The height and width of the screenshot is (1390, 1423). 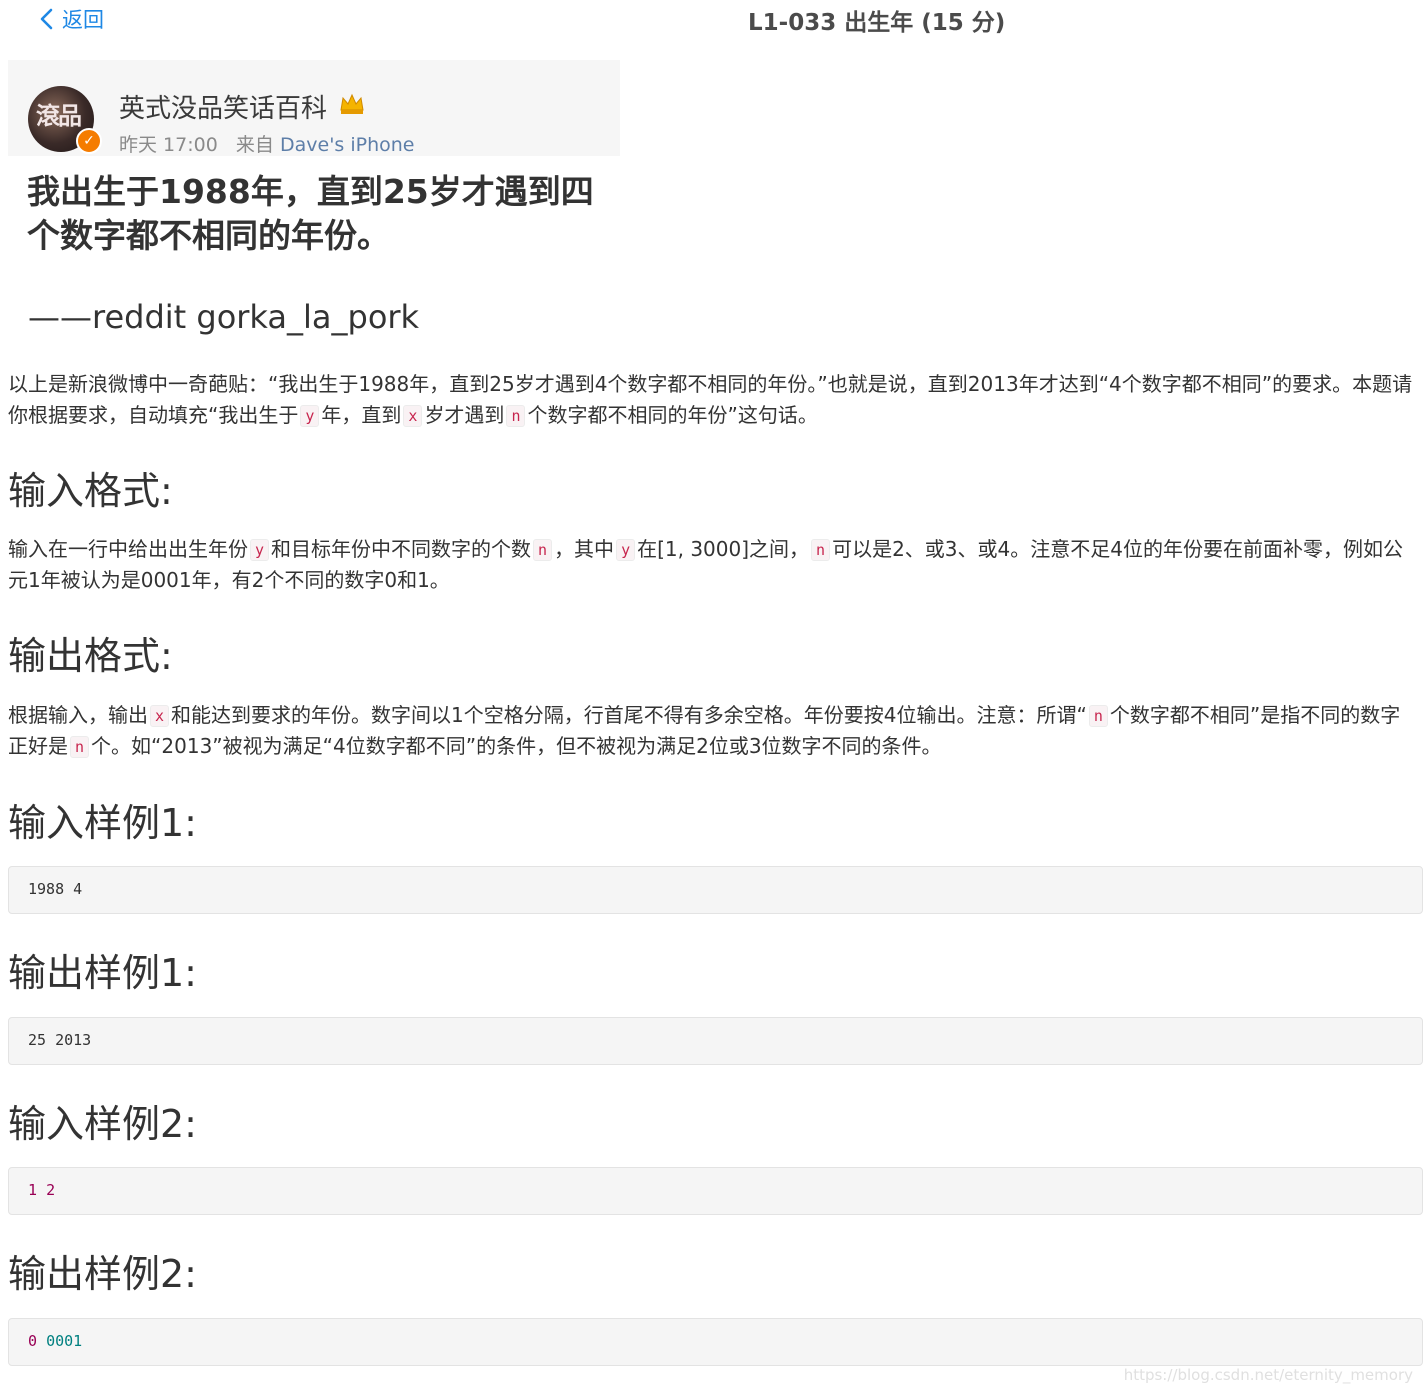 What do you see at coordinates (55, 889) in the screenshot?
I see `sample-input-1-text: 1988 4` at bounding box center [55, 889].